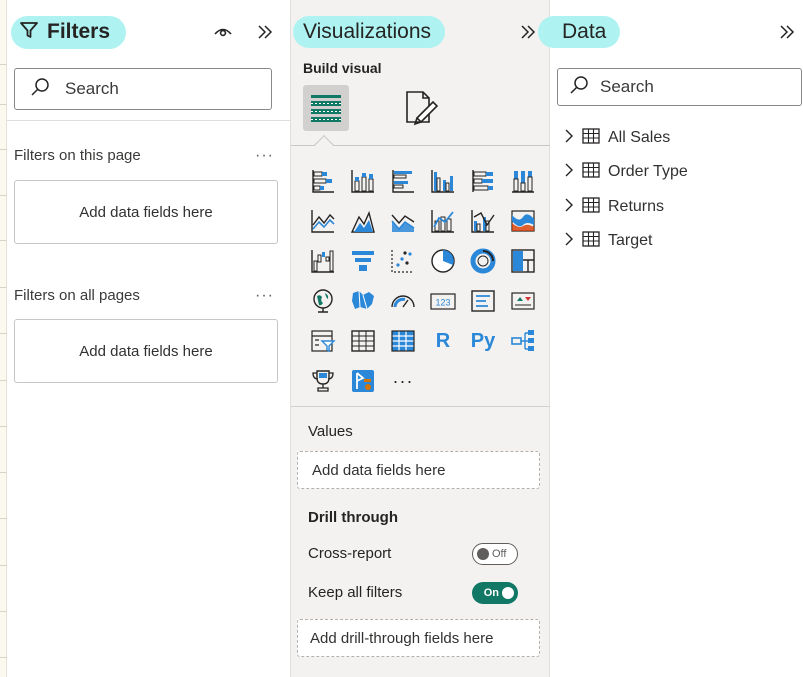 The height and width of the screenshot is (677, 803). Describe the element at coordinates (363, 301) in the screenshot. I see `filled-map-icon` at that location.